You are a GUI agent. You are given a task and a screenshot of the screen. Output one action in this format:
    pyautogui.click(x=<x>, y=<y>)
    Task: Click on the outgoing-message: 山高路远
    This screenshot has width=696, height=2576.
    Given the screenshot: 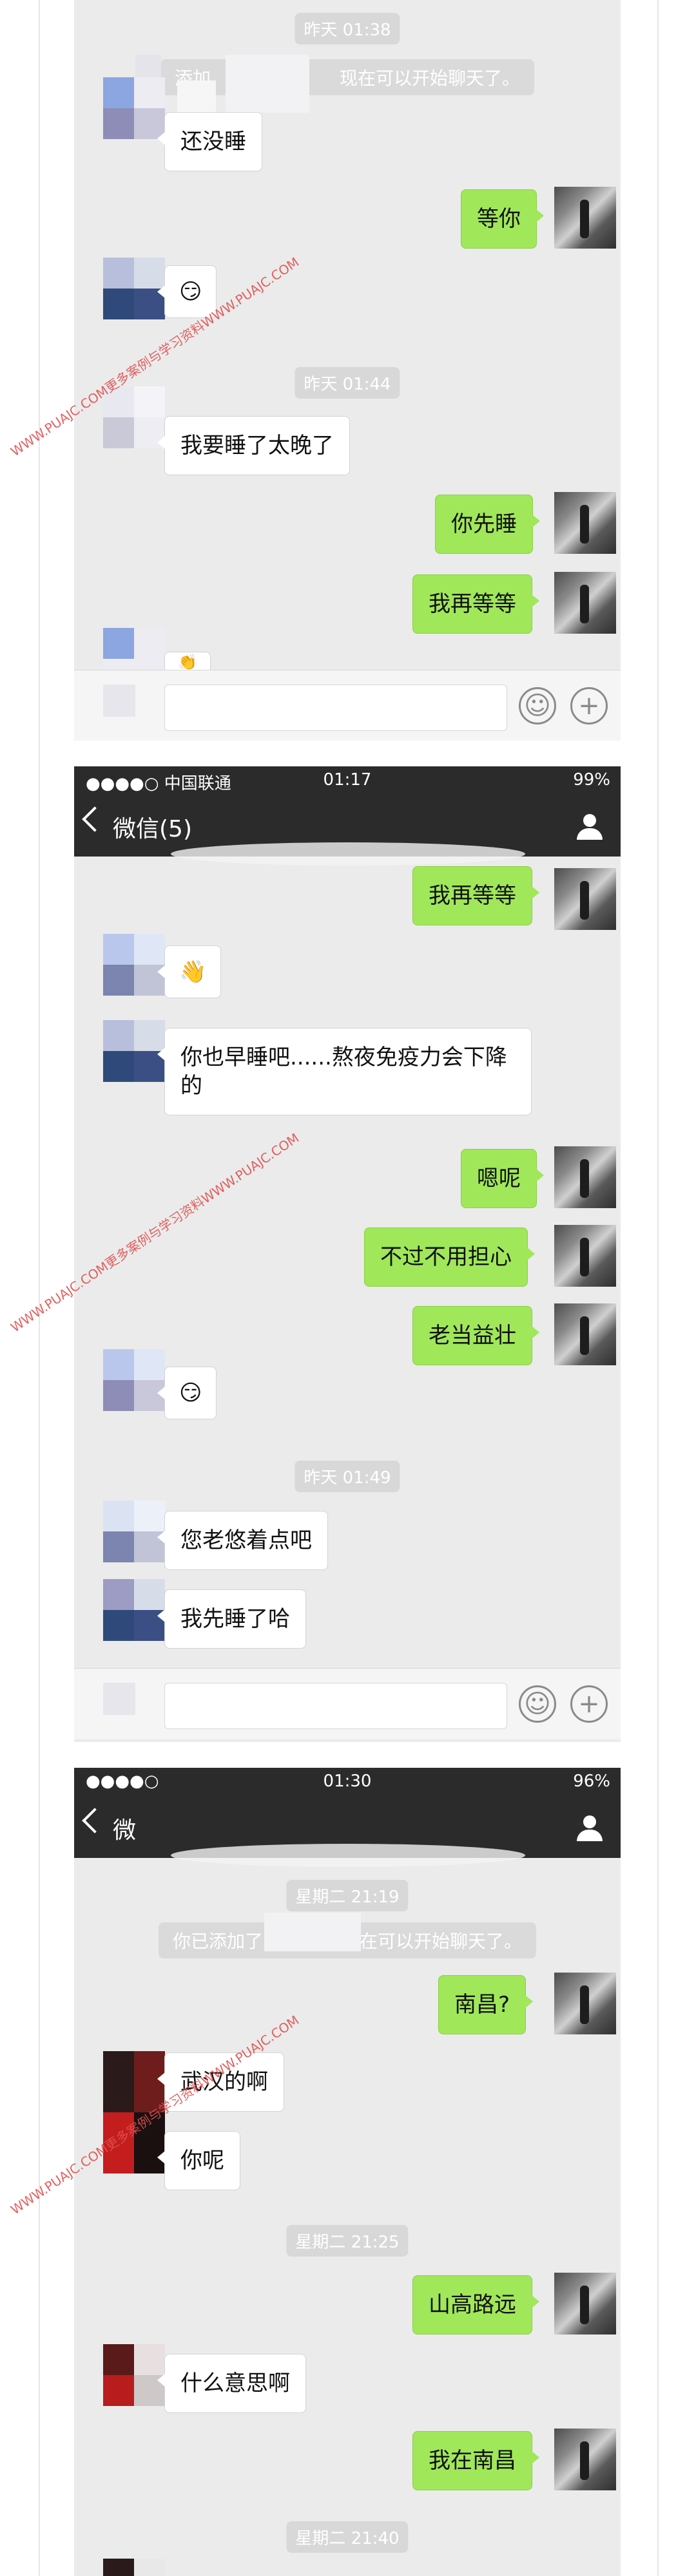 What is the action you would take?
    pyautogui.click(x=475, y=2304)
    